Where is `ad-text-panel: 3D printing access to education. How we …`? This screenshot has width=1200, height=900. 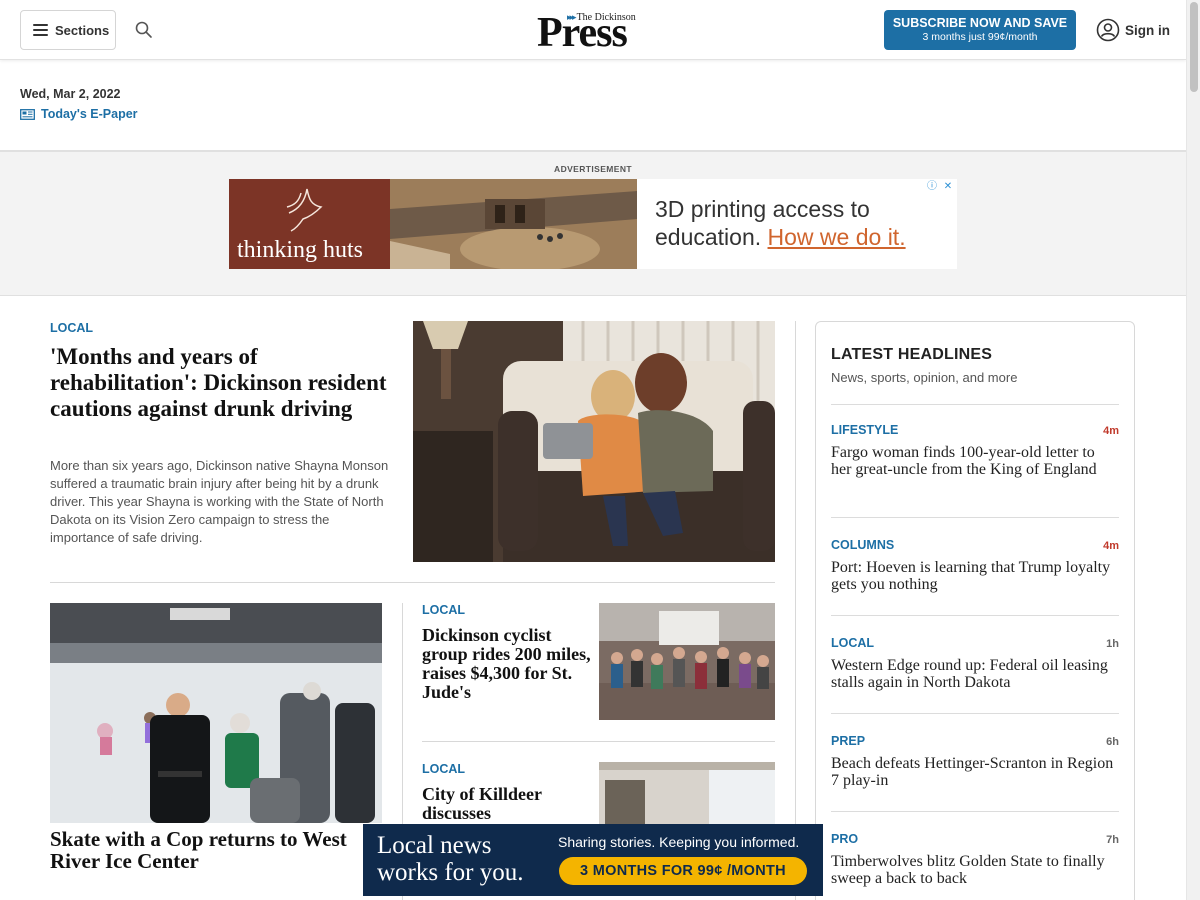 ad-text-panel: 3D printing access to education. How we … is located at coordinates (793, 225).